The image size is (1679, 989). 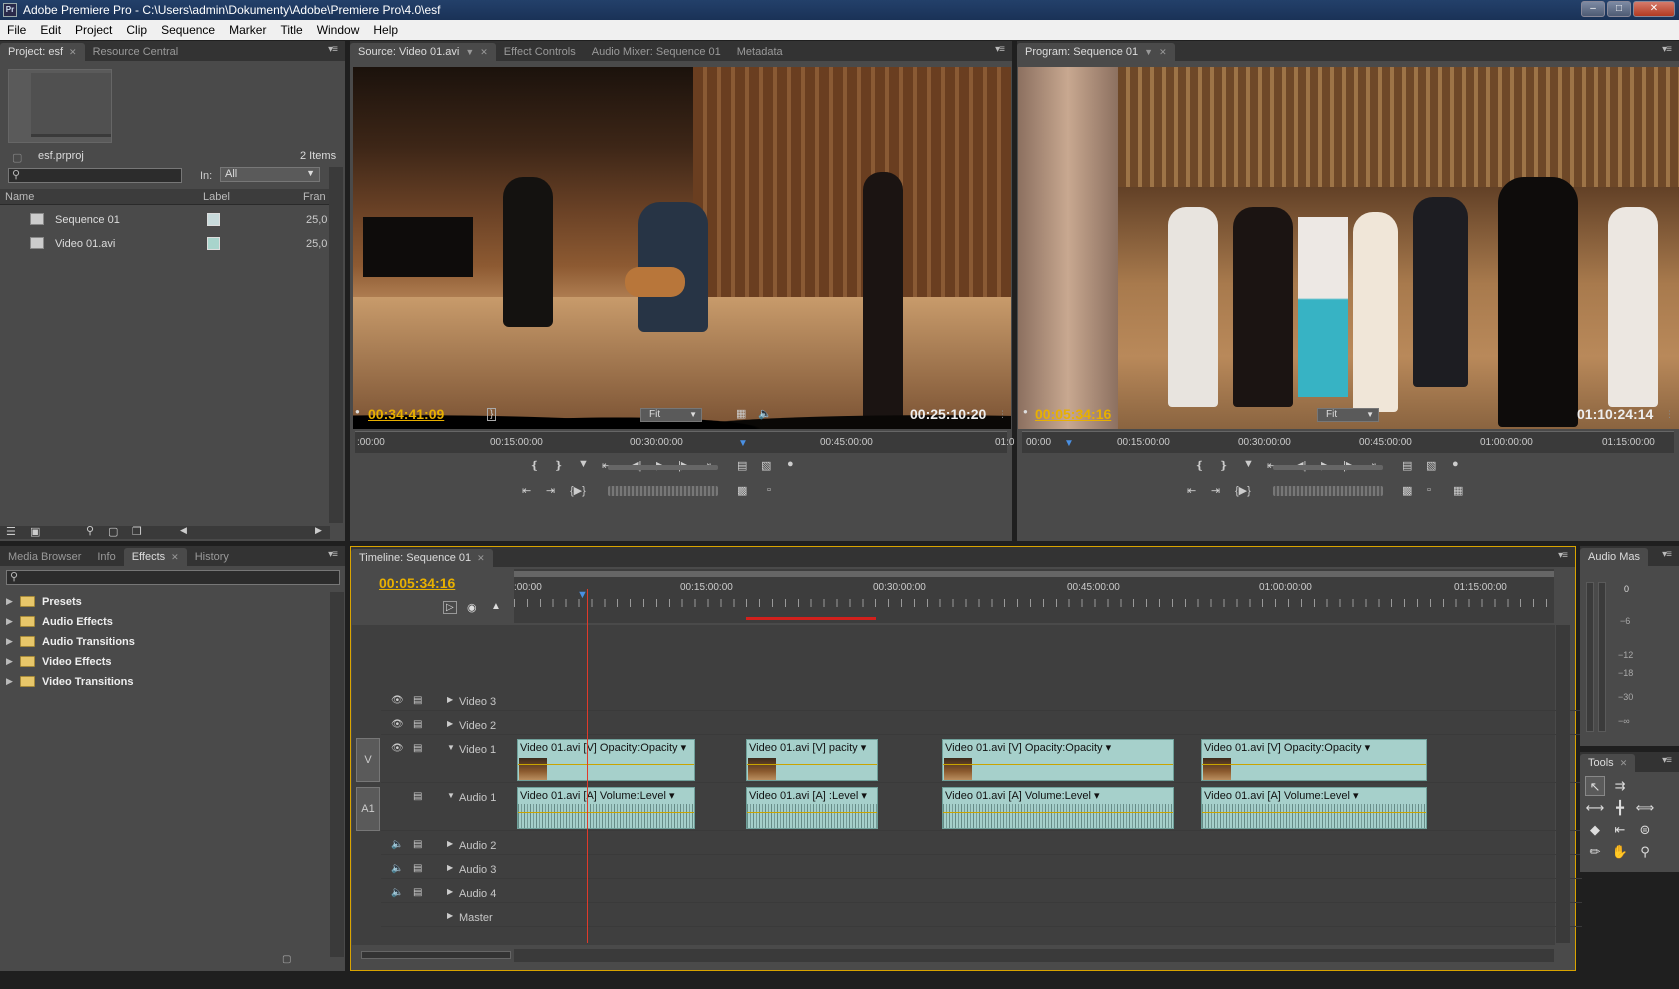 What do you see at coordinates (247, 30) in the screenshot?
I see `menu-marker: Marker` at bounding box center [247, 30].